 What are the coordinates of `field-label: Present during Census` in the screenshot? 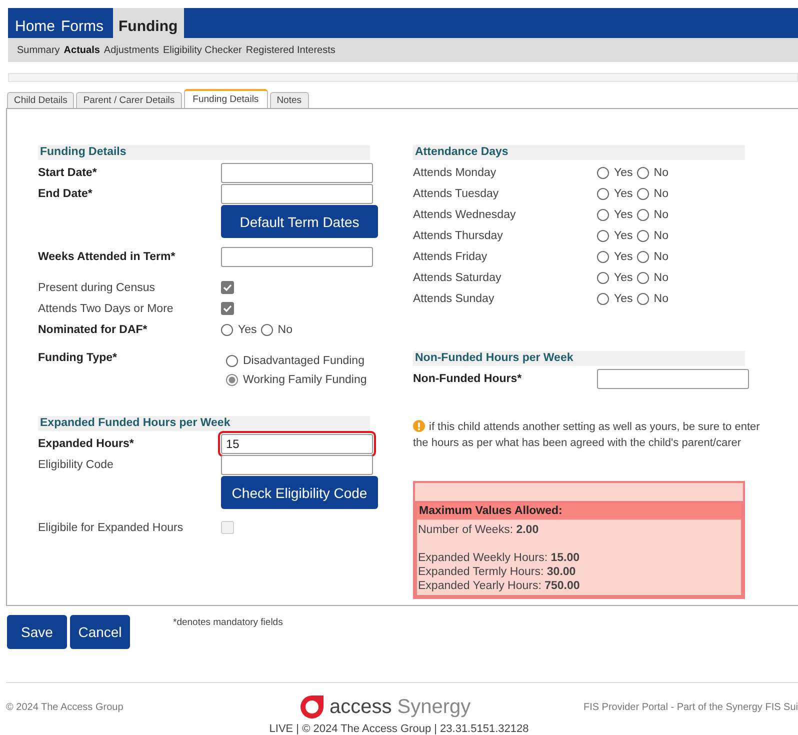 It's located at (97, 288).